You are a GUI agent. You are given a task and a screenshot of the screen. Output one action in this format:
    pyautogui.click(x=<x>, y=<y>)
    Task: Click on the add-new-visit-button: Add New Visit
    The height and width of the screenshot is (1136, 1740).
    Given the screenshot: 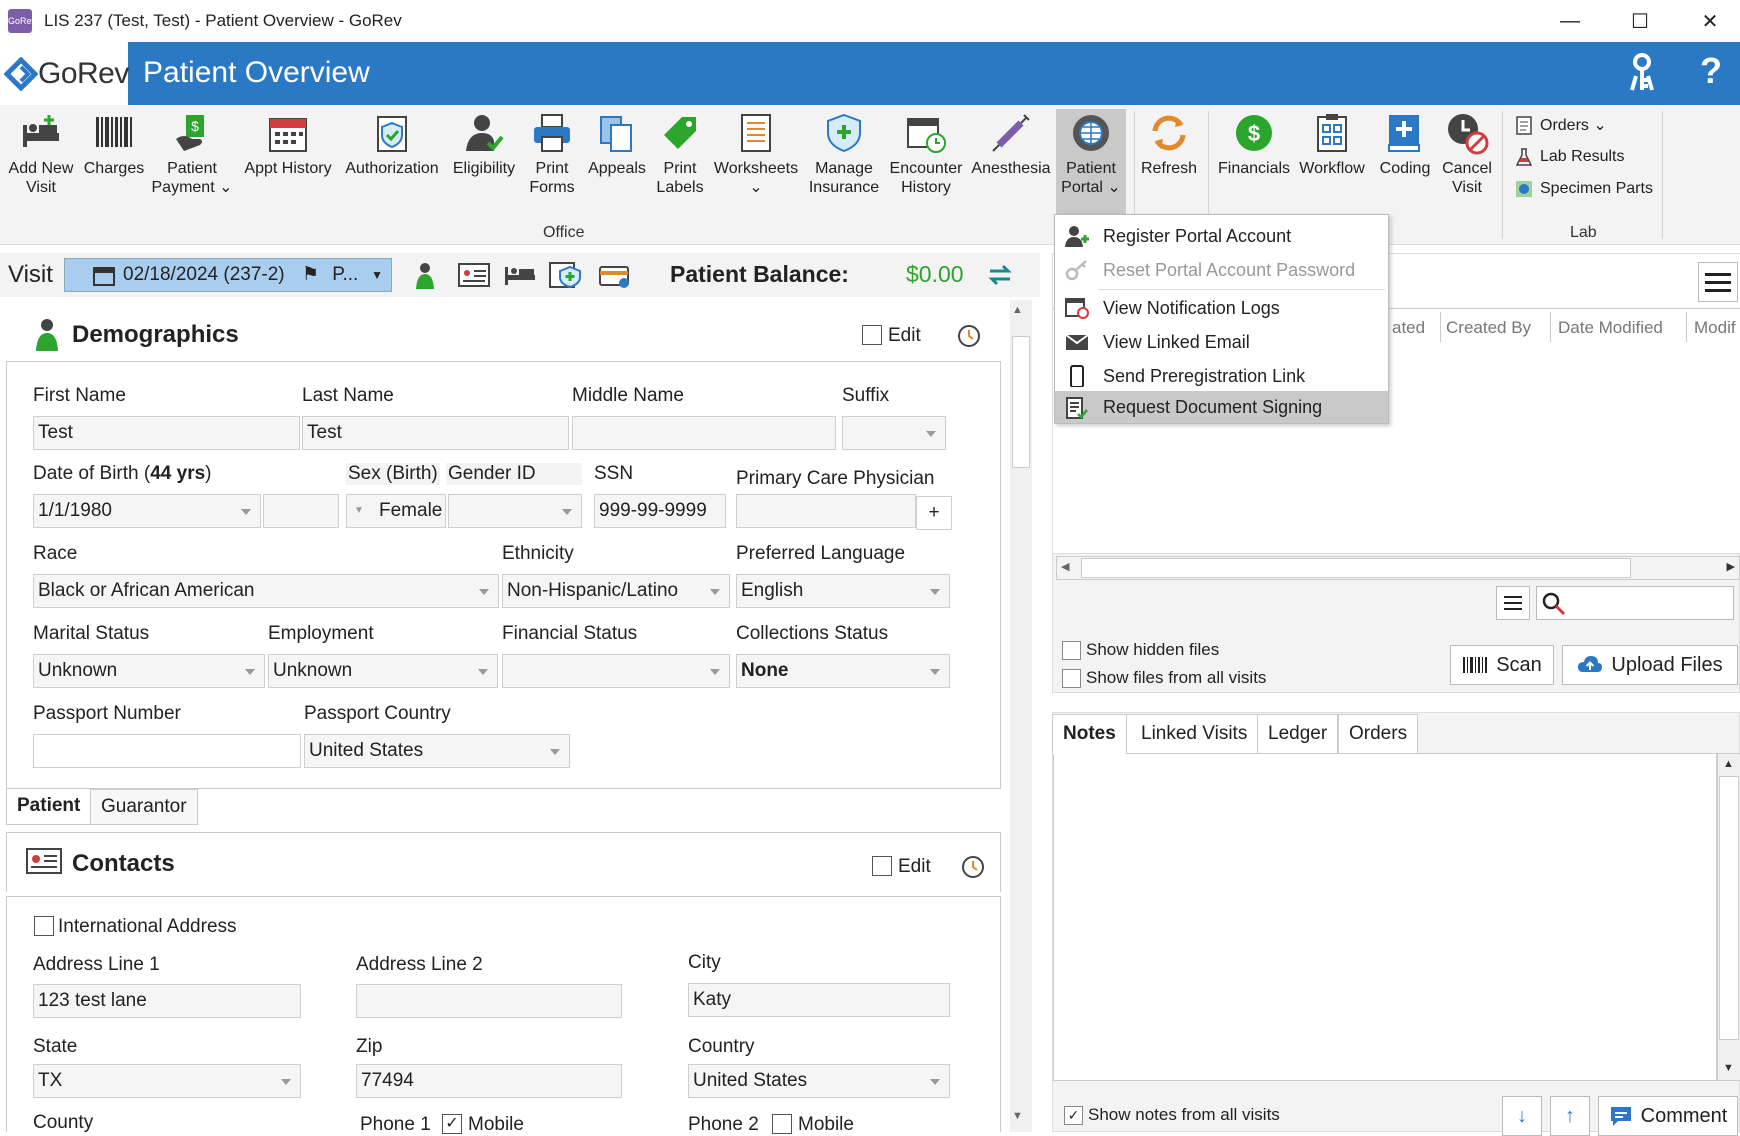 What is the action you would take?
    pyautogui.click(x=41, y=154)
    